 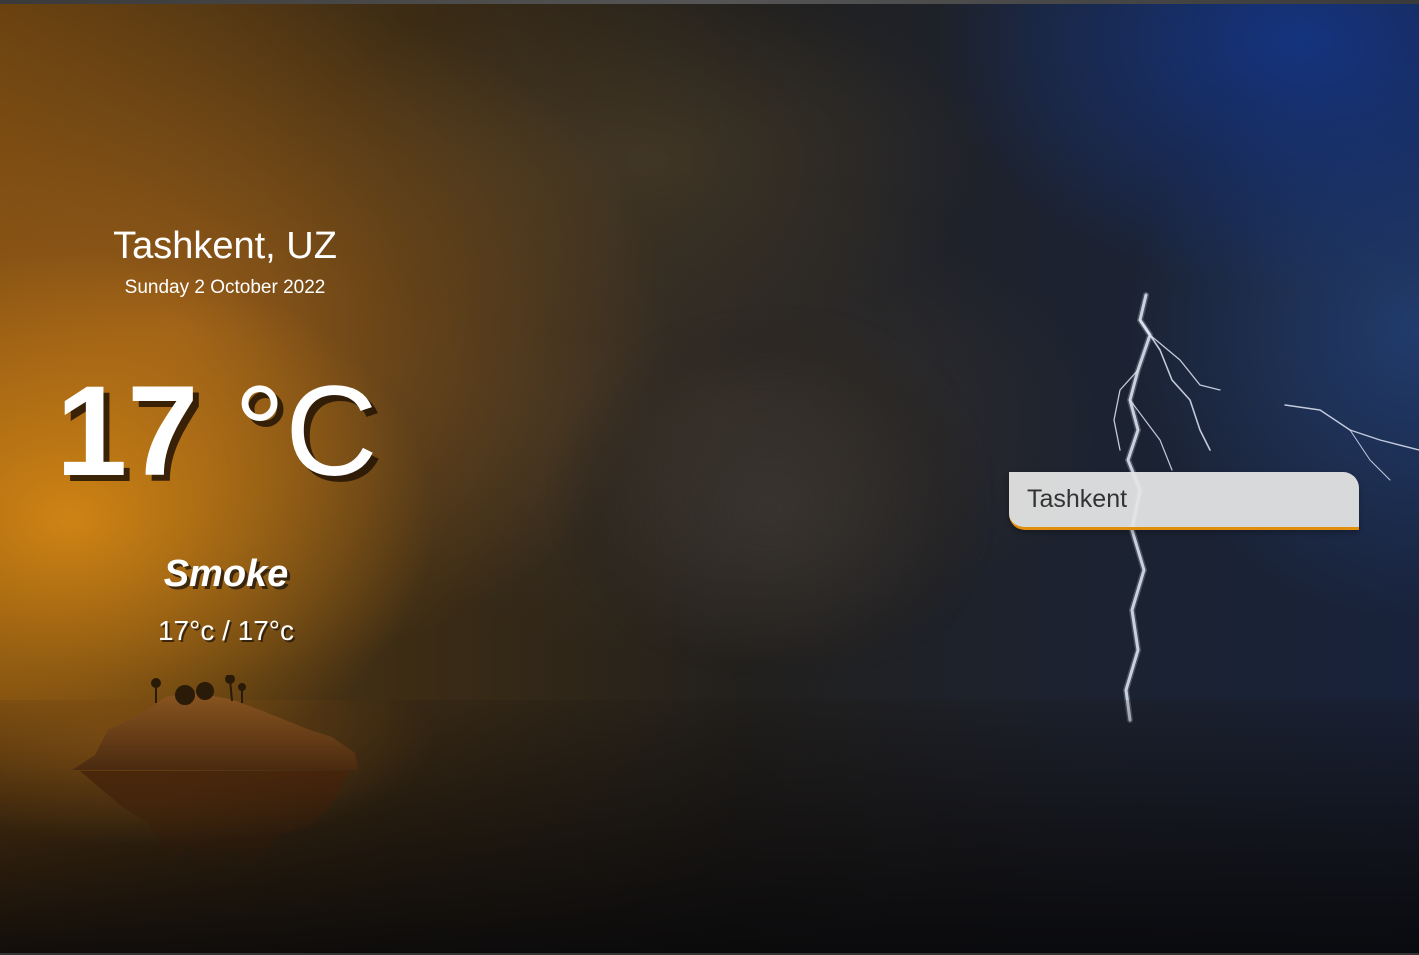 What do you see at coordinates (709, 2) in the screenshot?
I see `window-top-border` at bounding box center [709, 2].